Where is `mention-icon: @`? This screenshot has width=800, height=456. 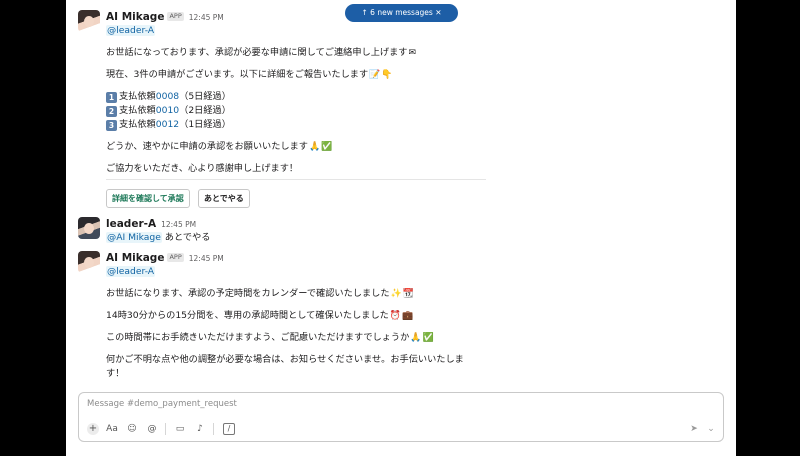 mention-icon: @ is located at coordinates (152, 429).